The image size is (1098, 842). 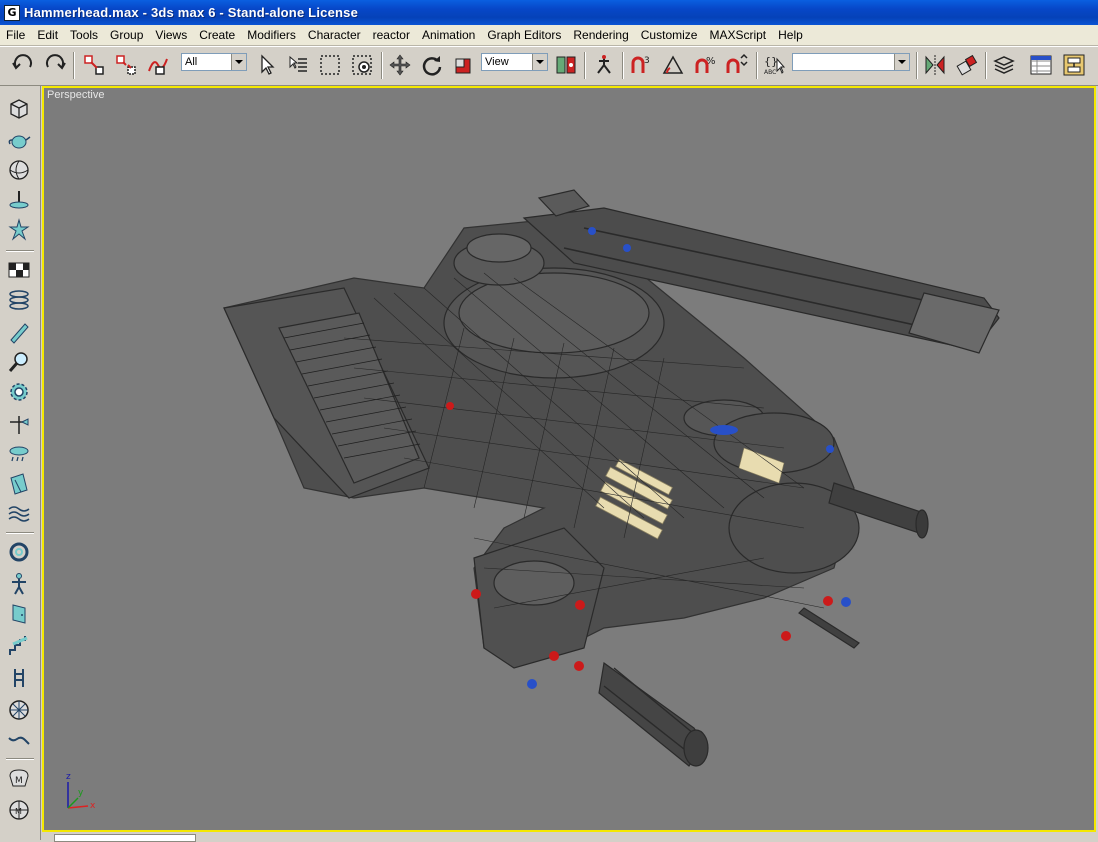 I want to click on app-icon: G, so click(x=12, y=12).